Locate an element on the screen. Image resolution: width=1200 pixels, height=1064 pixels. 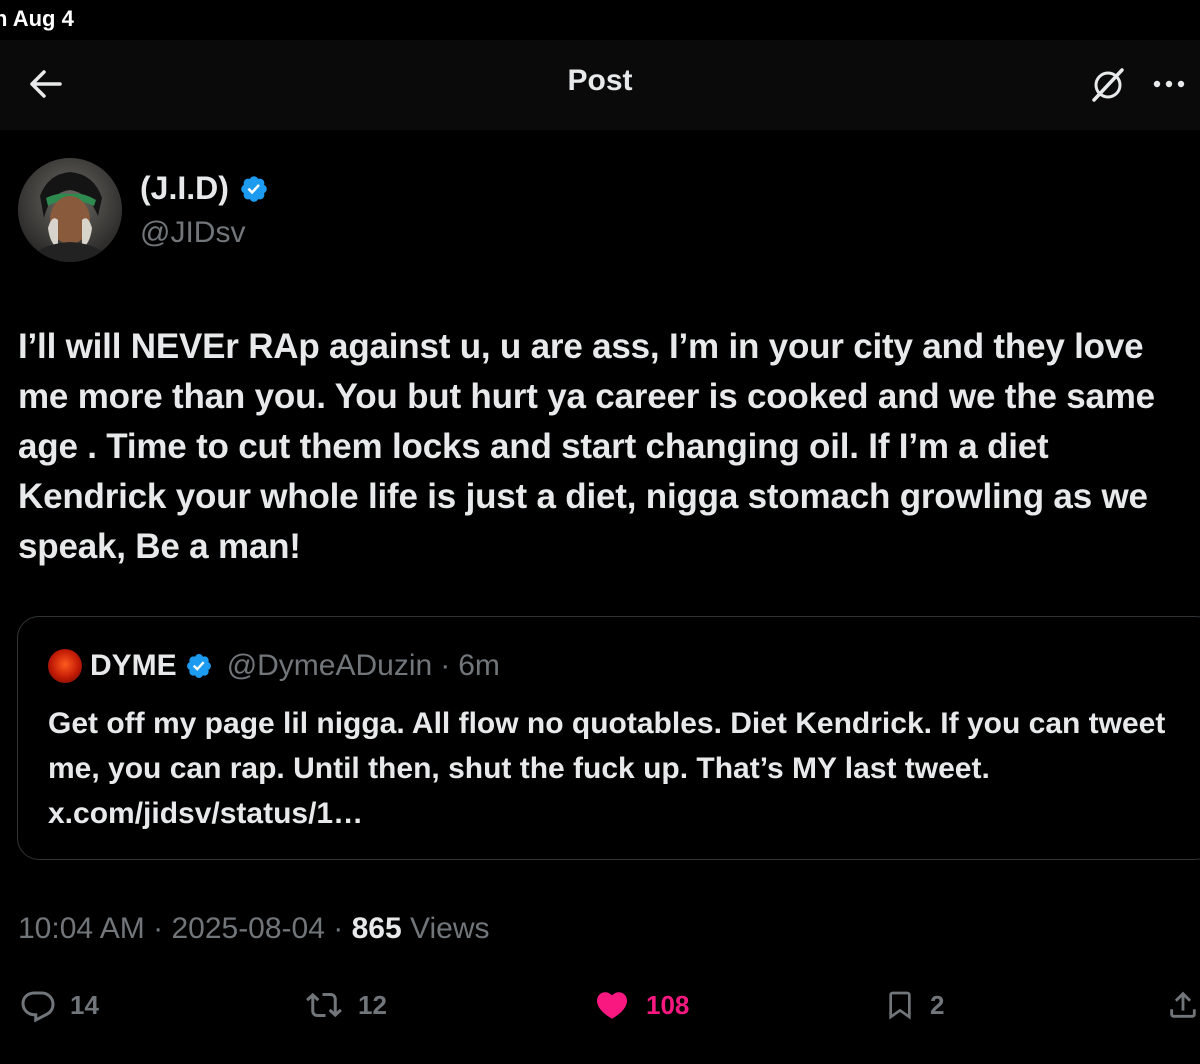
quoted-post-header: DYME @DymeADuzin · 6m is located at coordinates (274, 666).